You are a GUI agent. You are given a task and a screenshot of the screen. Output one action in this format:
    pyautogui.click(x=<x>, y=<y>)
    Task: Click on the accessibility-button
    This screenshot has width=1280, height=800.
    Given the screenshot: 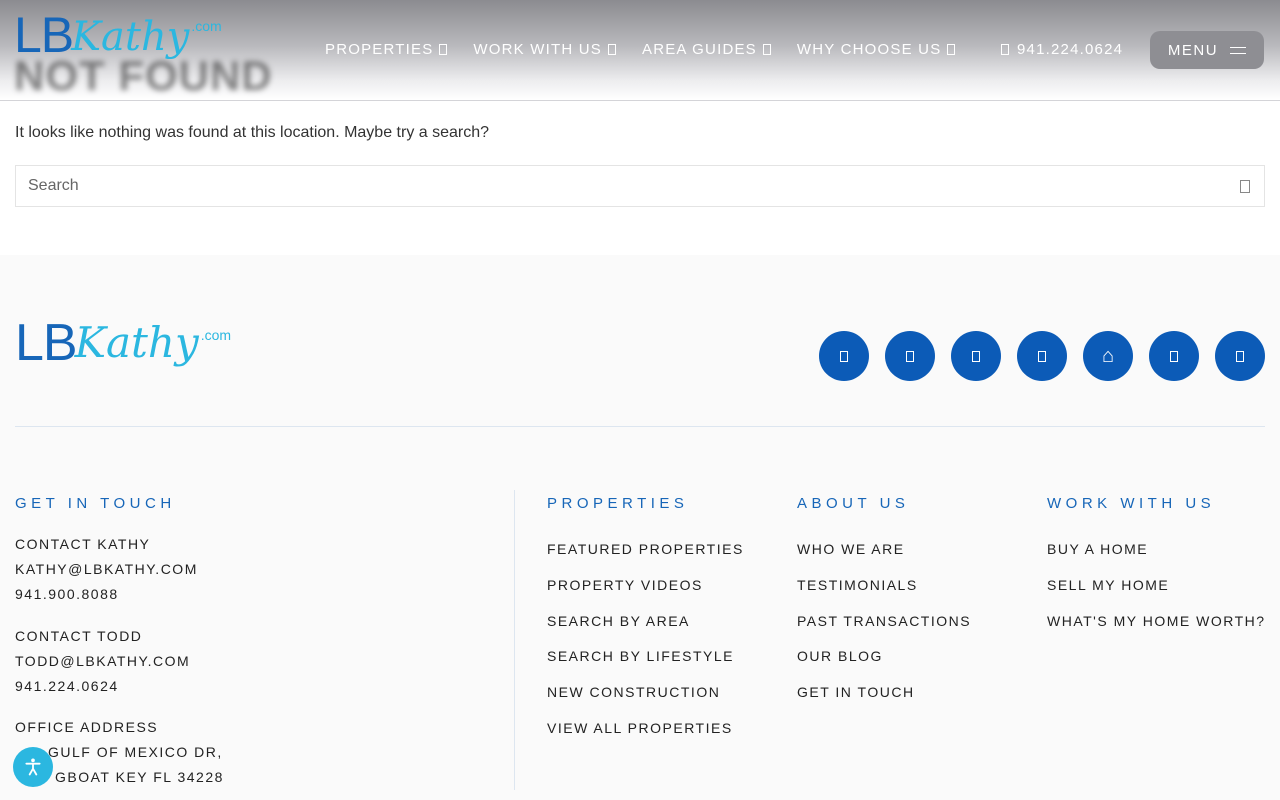 What is the action you would take?
    pyautogui.click(x=33, y=767)
    